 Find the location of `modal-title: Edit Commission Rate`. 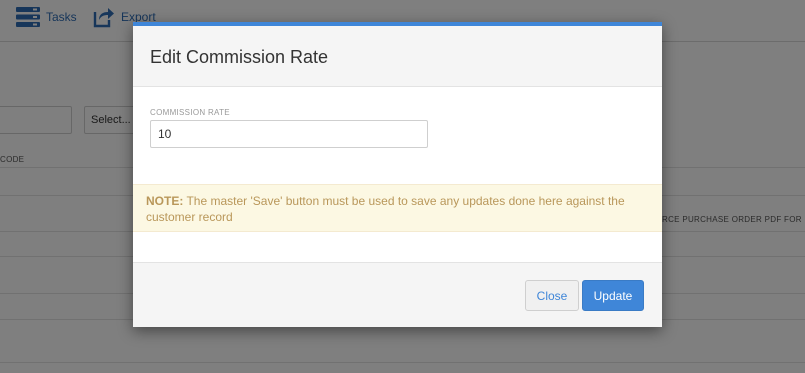

modal-title: Edit Commission Rate is located at coordinates (239, 57).